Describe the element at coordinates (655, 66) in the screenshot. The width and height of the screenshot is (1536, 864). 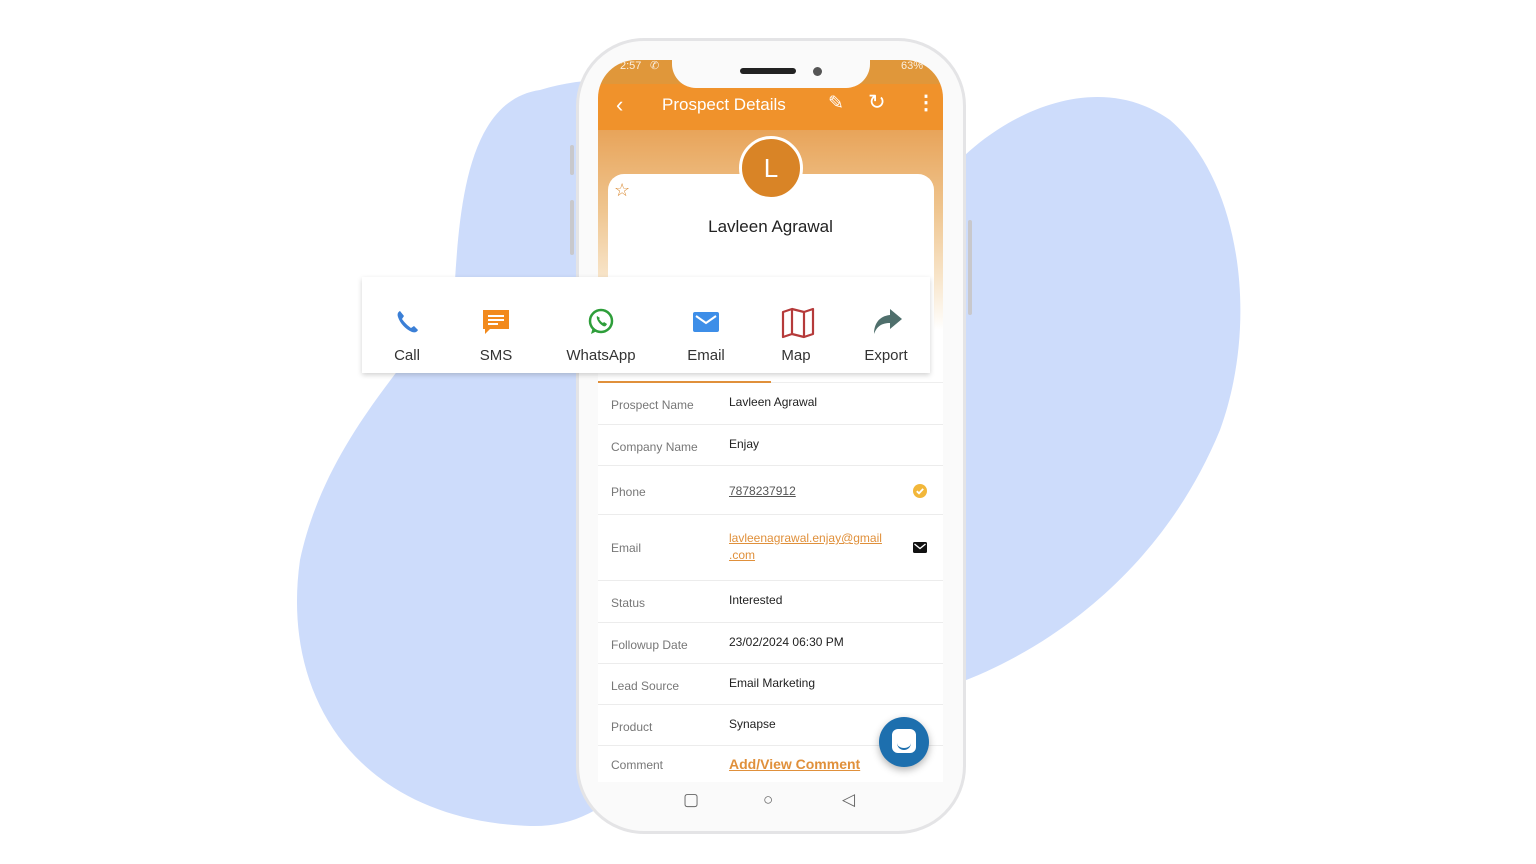
I see `whatsapp-notification-icon: ✆` at that location.